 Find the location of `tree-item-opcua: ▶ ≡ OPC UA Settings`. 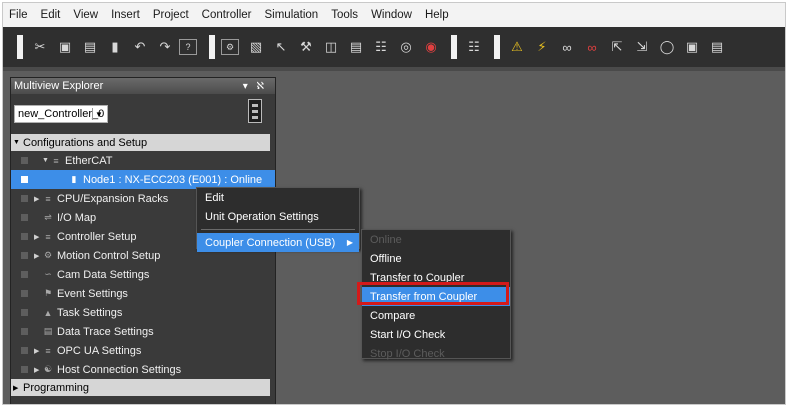

tree-item-opcua: ▶ ≡ OPC UA Settings is located at coordinates (143, 350).